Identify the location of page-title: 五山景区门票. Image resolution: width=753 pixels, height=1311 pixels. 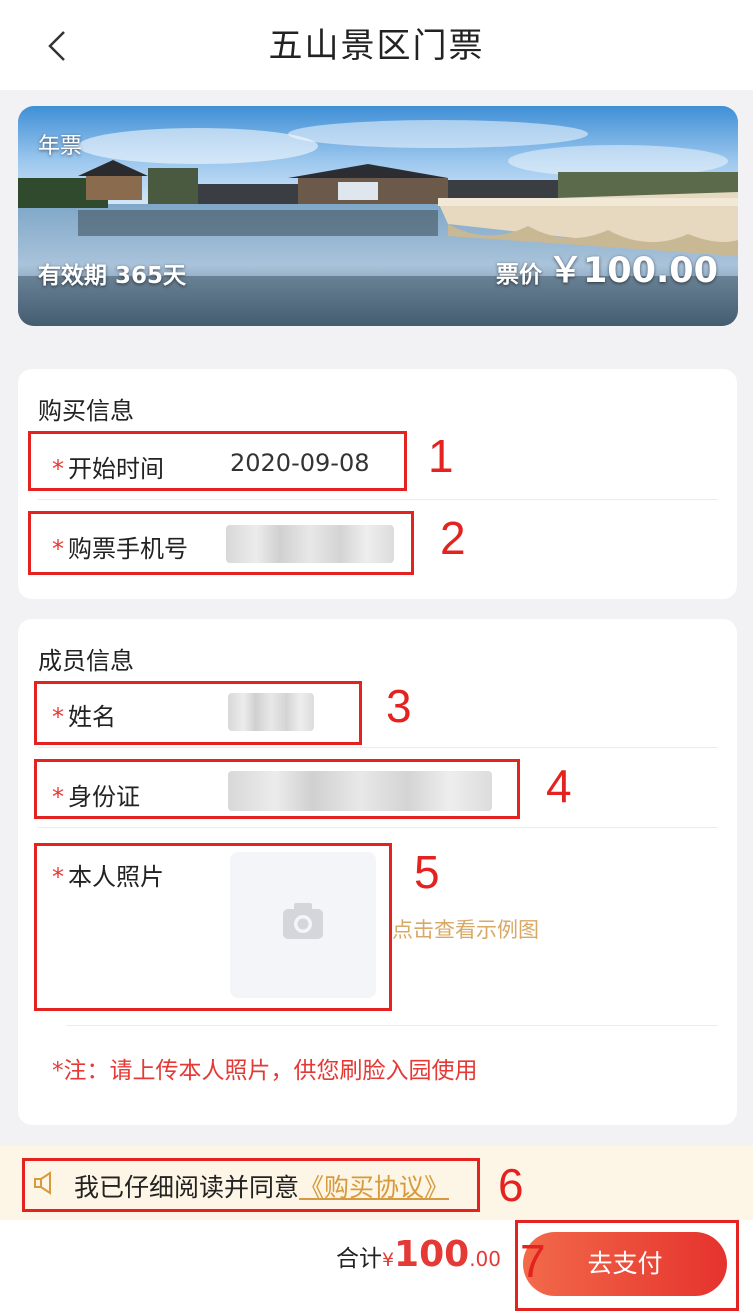
(376, 46).